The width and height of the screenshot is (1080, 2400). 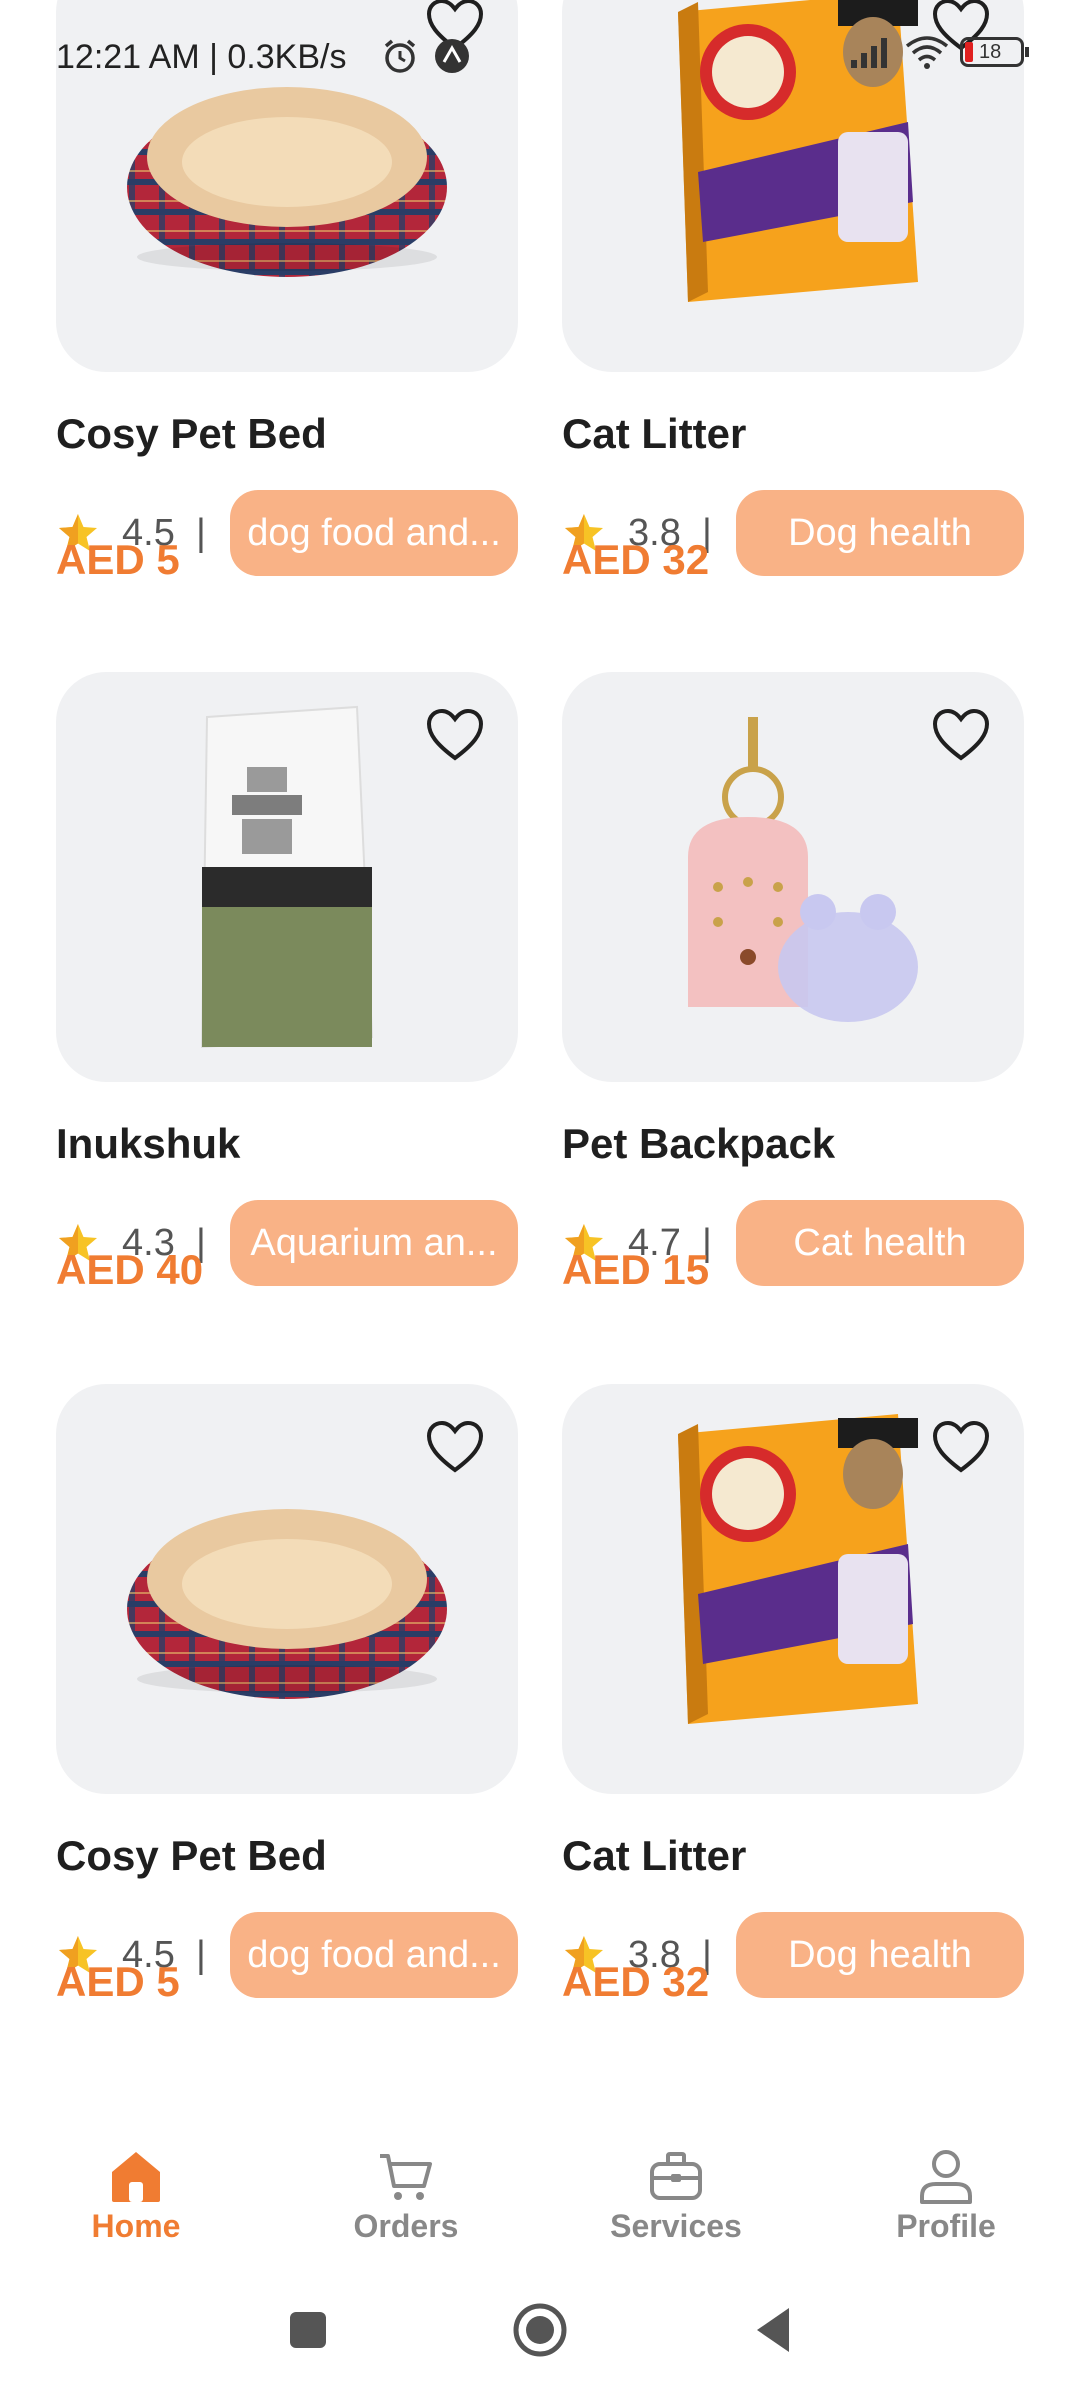 I want to click on dog-food-bag-image, so click(x=287, y=877).